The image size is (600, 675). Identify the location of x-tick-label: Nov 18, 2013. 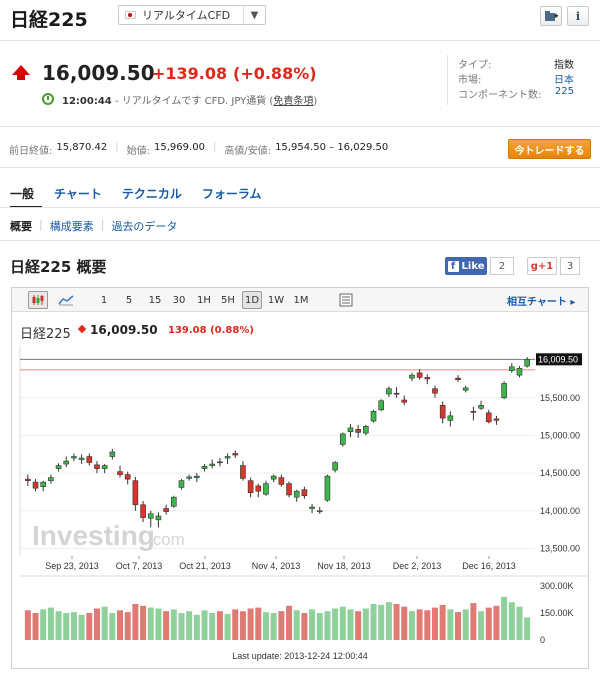
(344, 566).